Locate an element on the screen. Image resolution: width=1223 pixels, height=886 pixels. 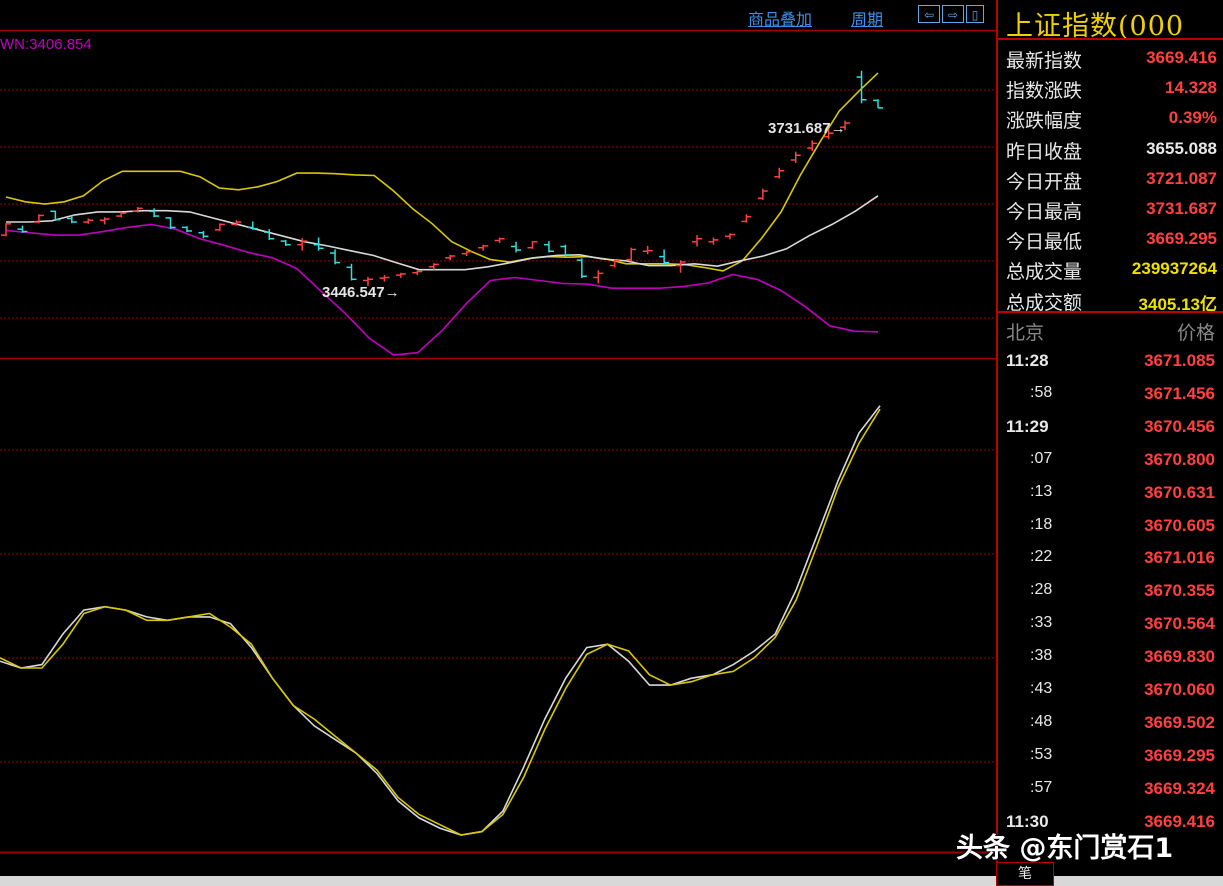
quote-label: 今日开盘 is located at coordinates (1044, 181).